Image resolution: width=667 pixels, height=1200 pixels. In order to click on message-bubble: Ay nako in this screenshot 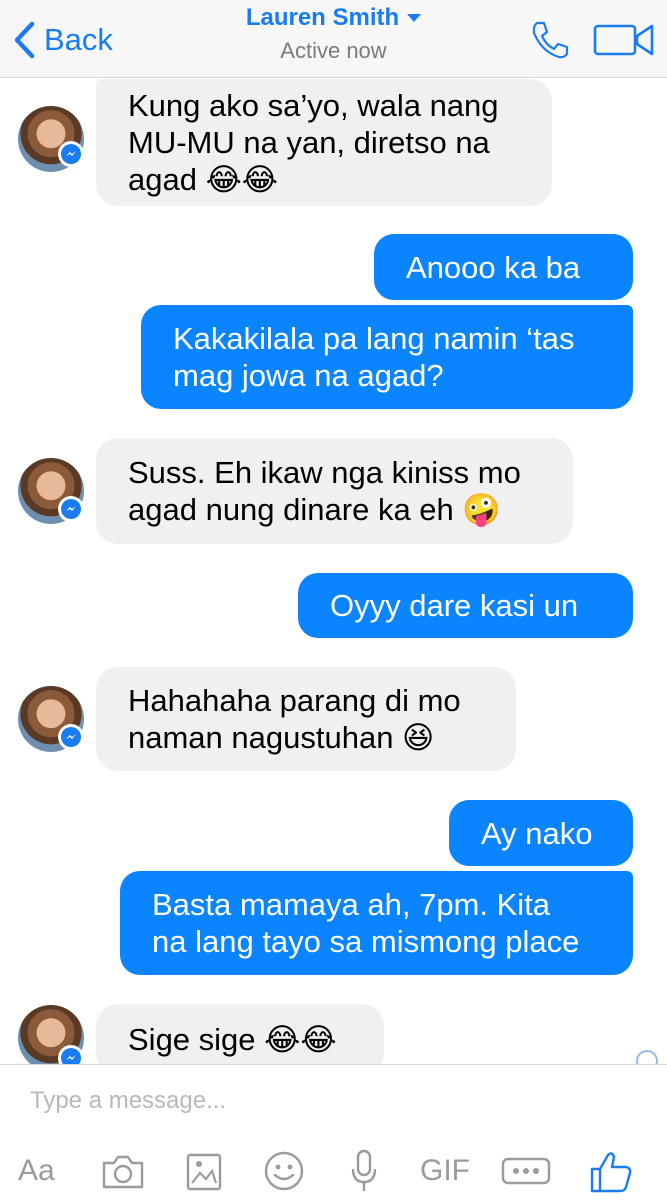, I will do `click(541, 833)`.